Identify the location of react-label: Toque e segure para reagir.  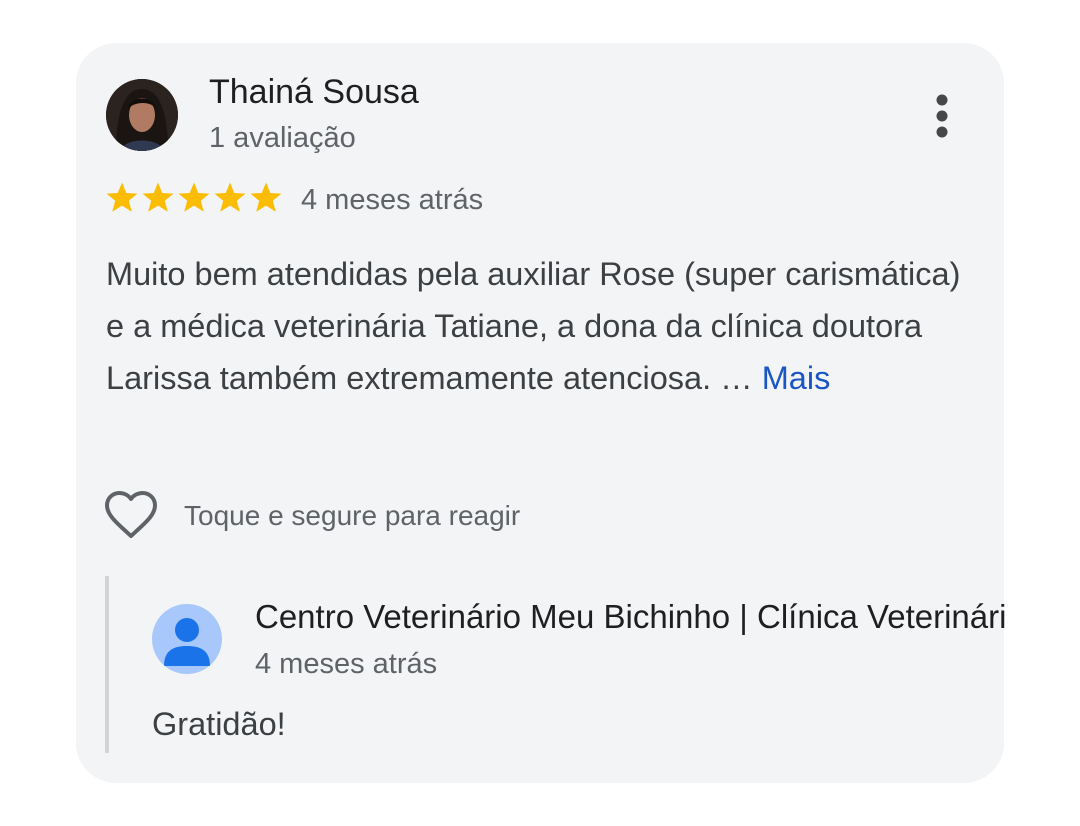
(352, 515).